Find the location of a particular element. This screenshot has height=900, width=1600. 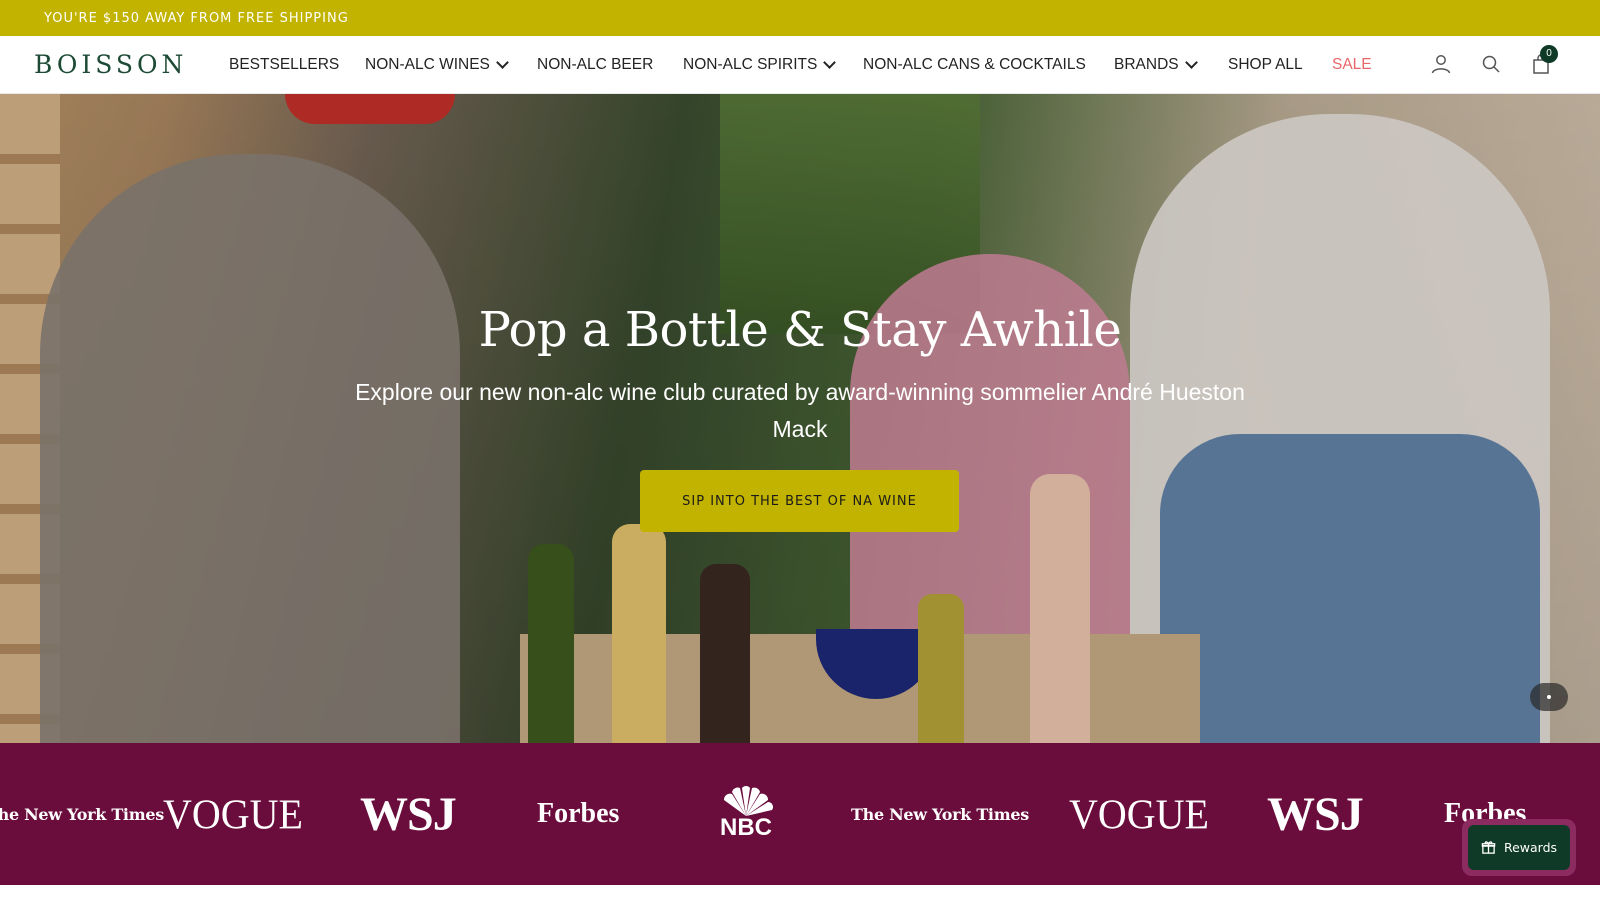

nav-item-non-alc-beer: NON-ALC BEER is located at coordinates (595, 65).